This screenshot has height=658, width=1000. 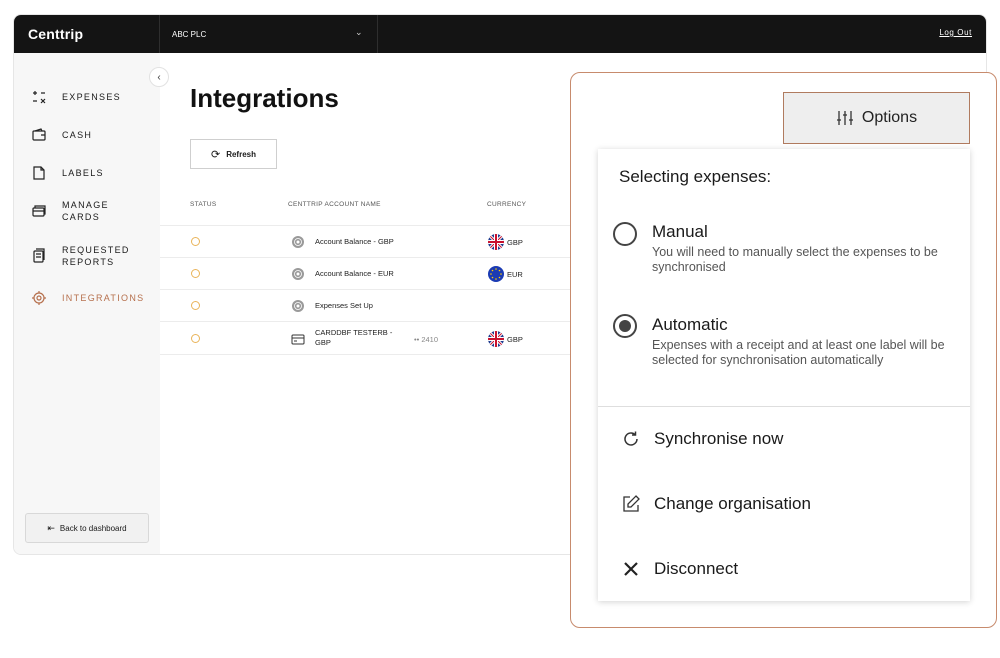 What do you see at coordinates (189, 34) in the screenshot?
I see `organisation-name: ABC PLC` at bounding box center [189, 34].